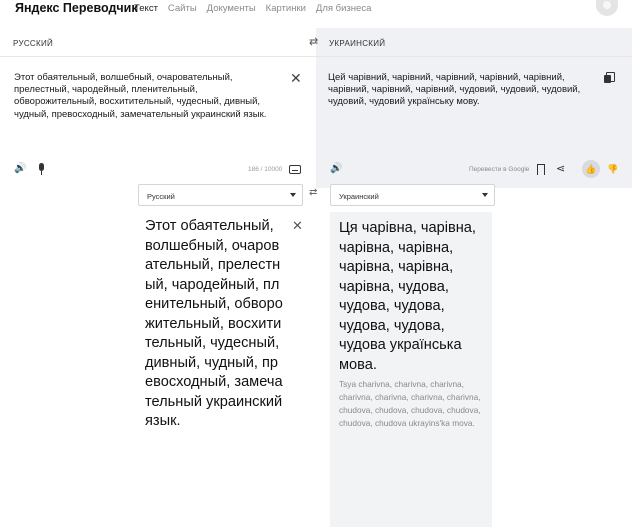  Describe the element at coordinates (336, 168) in the screenshot. I see `target-speaker-icon: 🔊` at that location.